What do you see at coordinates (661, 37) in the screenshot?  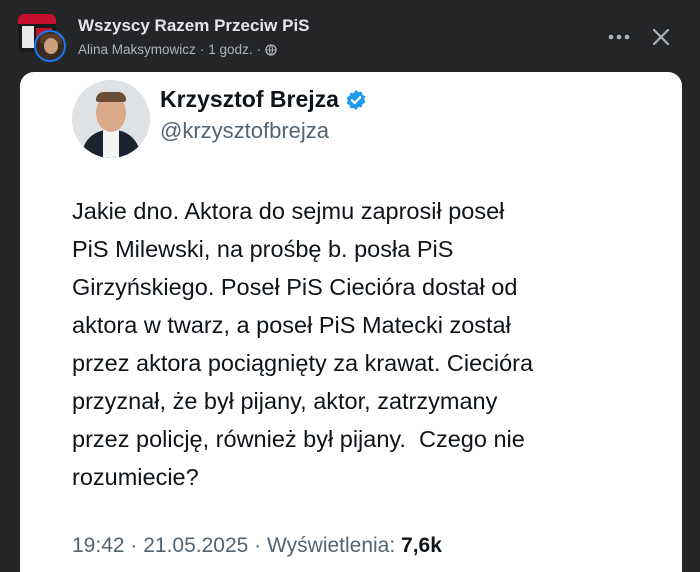 I see `close-icon` at bounding box center [661, 37].